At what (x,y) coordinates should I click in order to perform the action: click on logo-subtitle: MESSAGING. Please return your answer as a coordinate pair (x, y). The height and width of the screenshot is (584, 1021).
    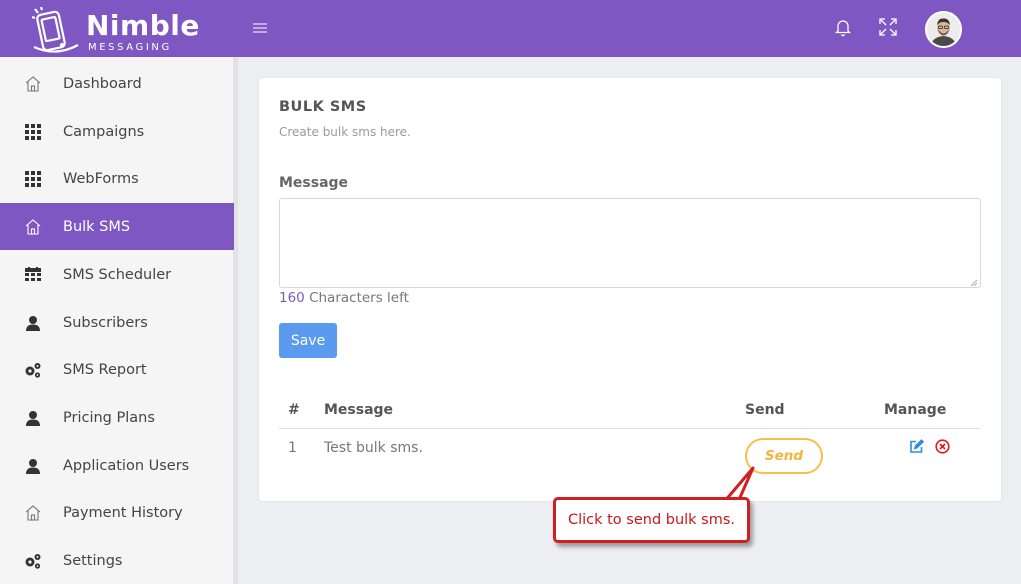
    Looking at the image, I should click on (130, 47).